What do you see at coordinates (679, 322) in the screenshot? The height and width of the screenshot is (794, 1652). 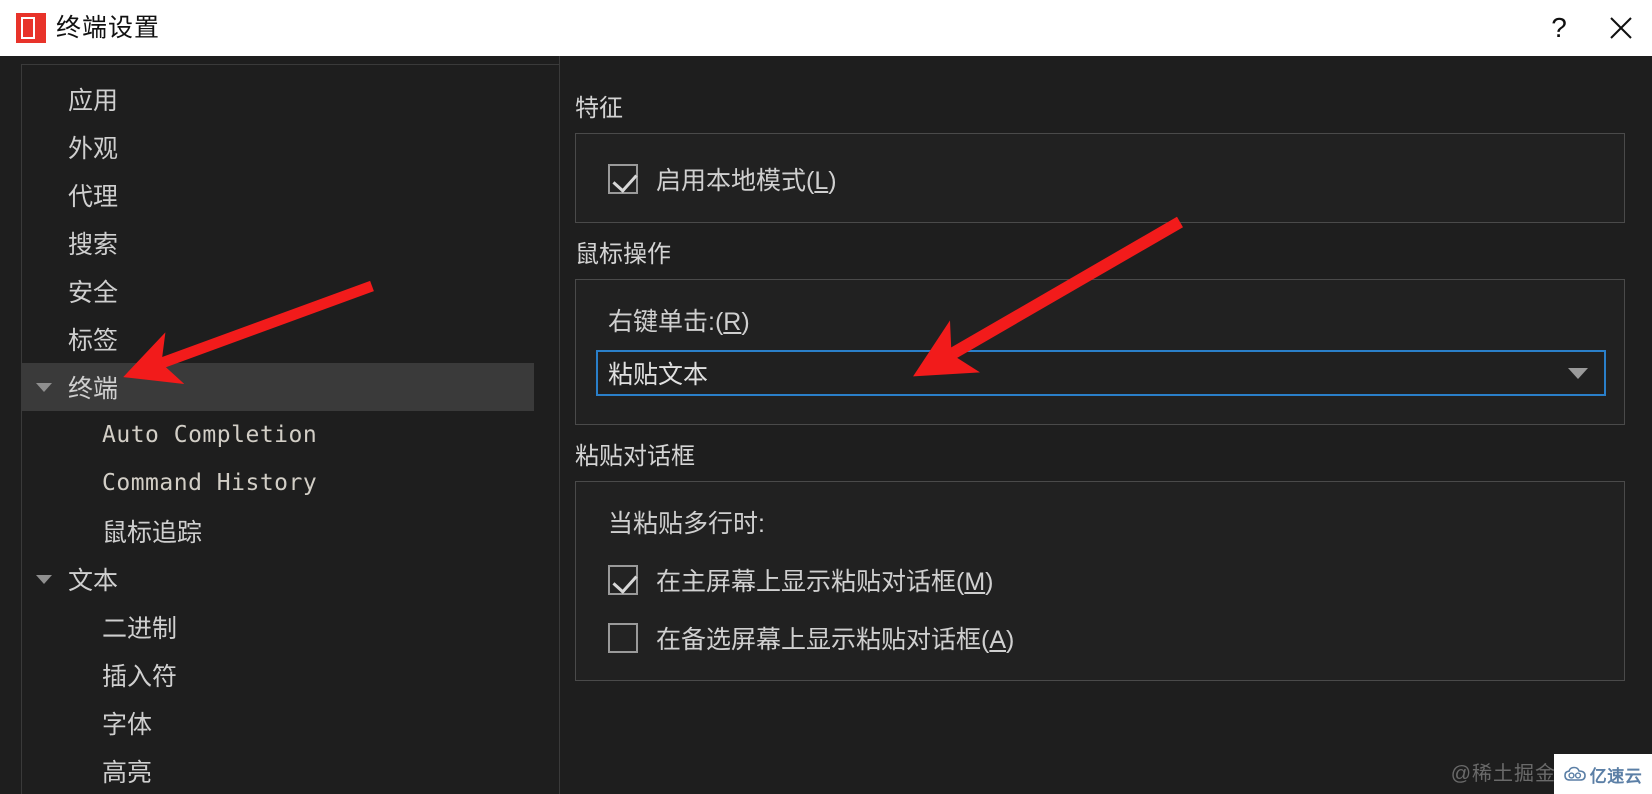 I see `right-click-label: 右键单击:(R)` at bounding box center [679, 322].